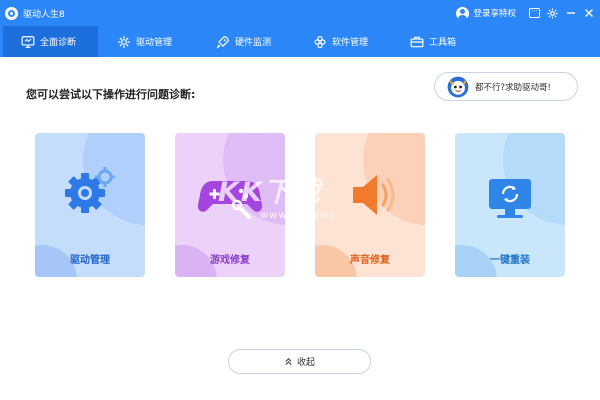 The image size is (600, 400). I want to click on collapse-button: 收起, so click(299, 361).